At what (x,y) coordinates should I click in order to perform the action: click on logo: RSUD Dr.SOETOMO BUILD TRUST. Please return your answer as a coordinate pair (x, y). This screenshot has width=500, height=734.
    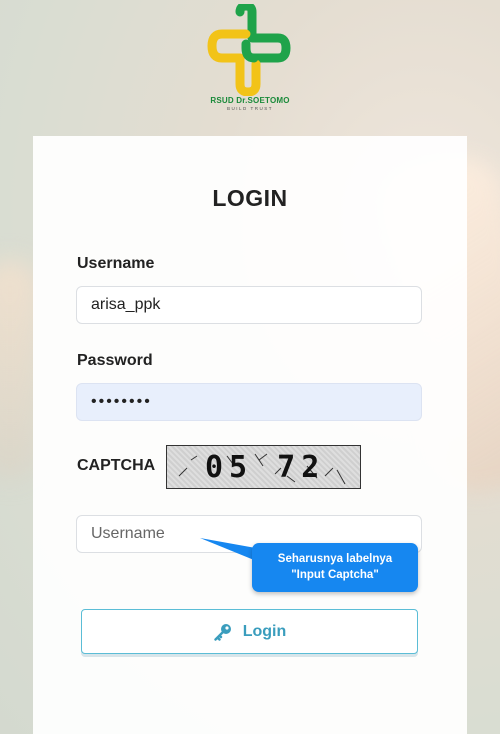
    Looking at the image, I should click on (250, 63).